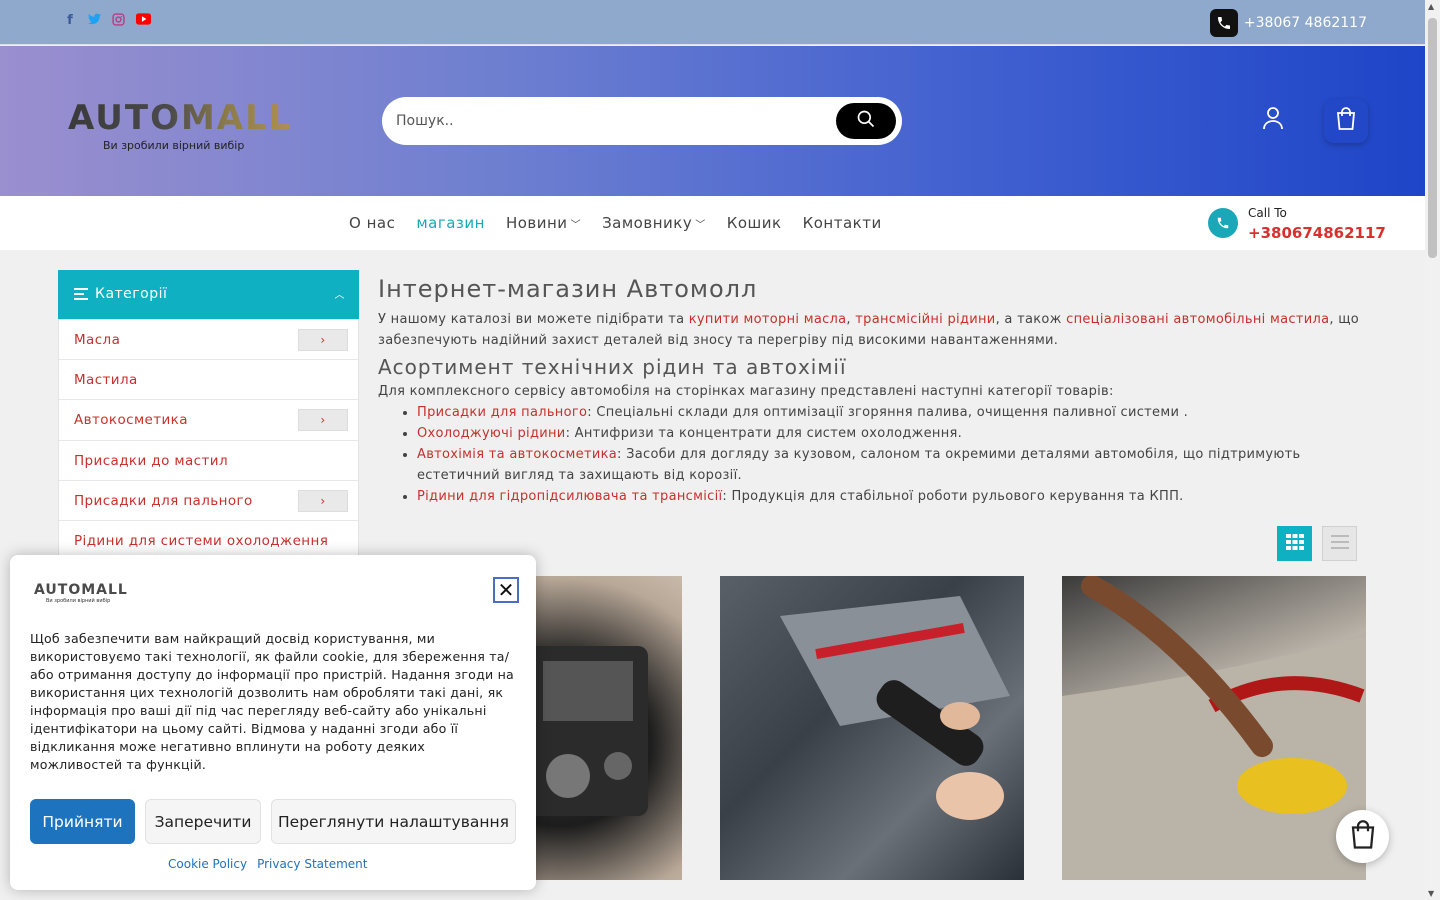 The width and height of the screenshot is (1440, 900). Describe the element at coordinates (339, 295) in the screenshot. I see `chevron-up-icon: ︿` at that location.